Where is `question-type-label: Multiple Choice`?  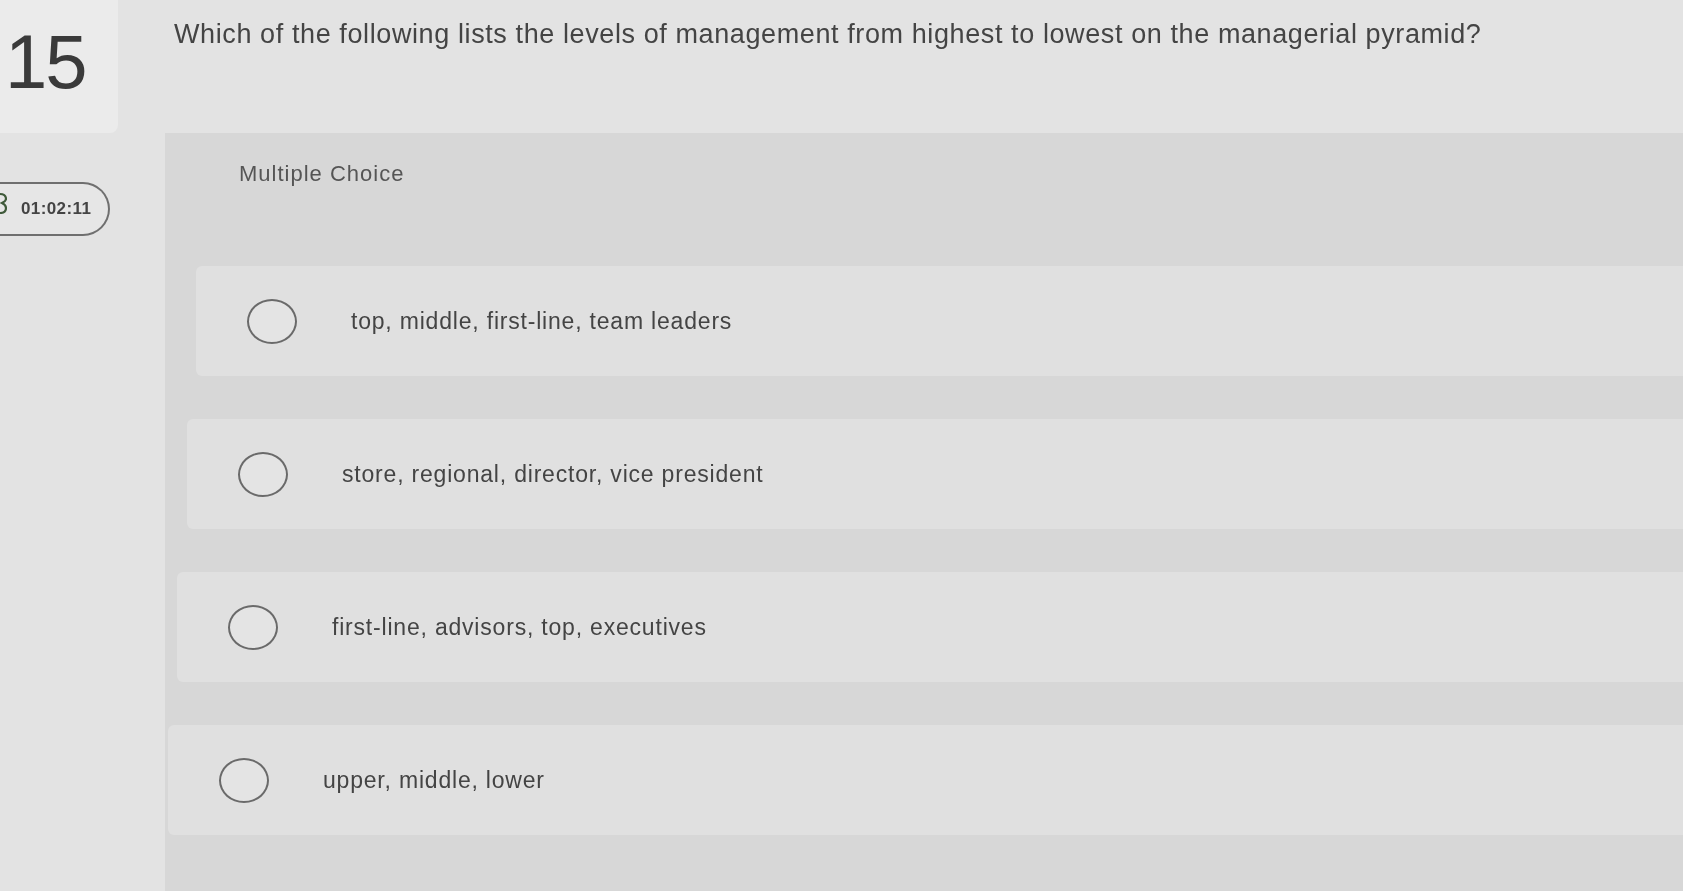
question-type-label: Multiple Choice is located at coordinates (322, 174).